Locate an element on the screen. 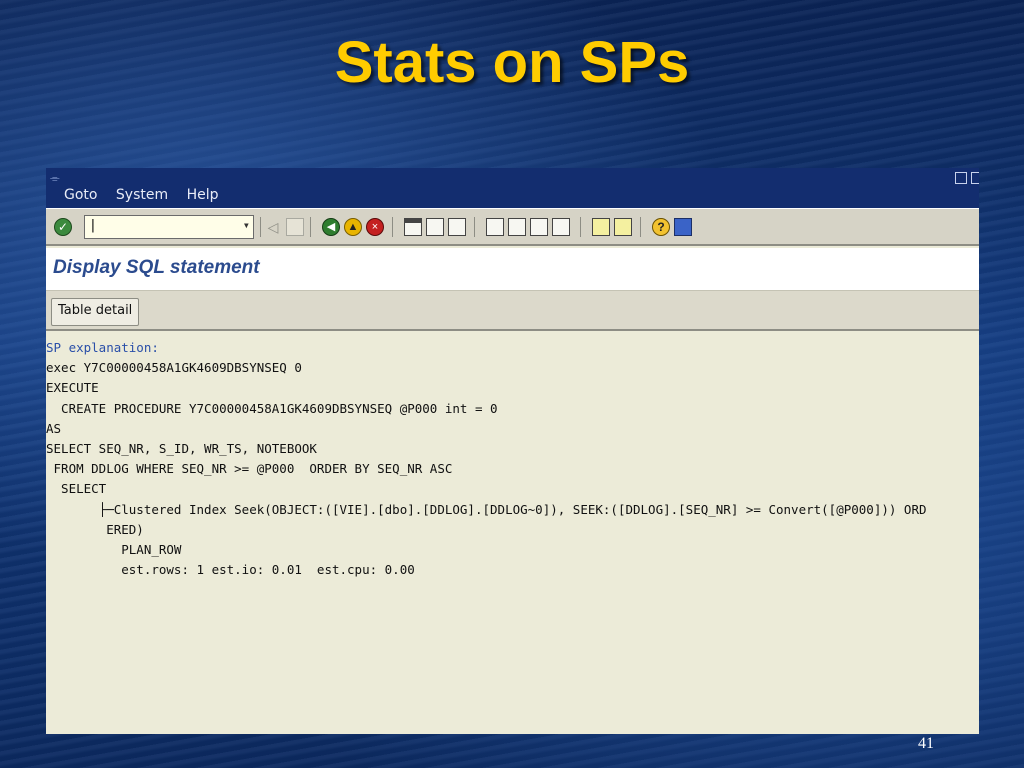 The image size is (1024, 768). sql-line: SP explanation: is located at coordinates (102, 347).